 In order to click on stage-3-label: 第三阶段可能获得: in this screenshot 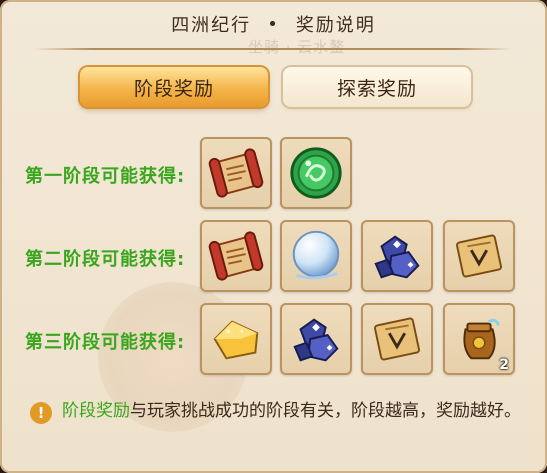, I will do `click(105, 342)`.